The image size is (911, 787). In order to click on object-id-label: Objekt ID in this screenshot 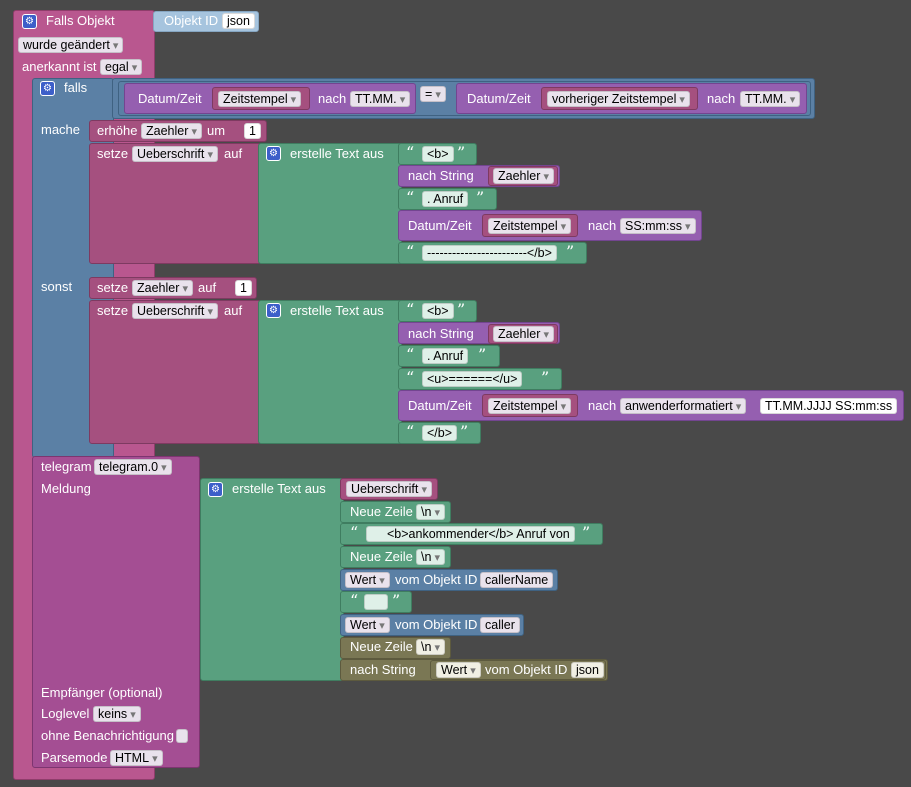, I will do `click(191, 20)`.